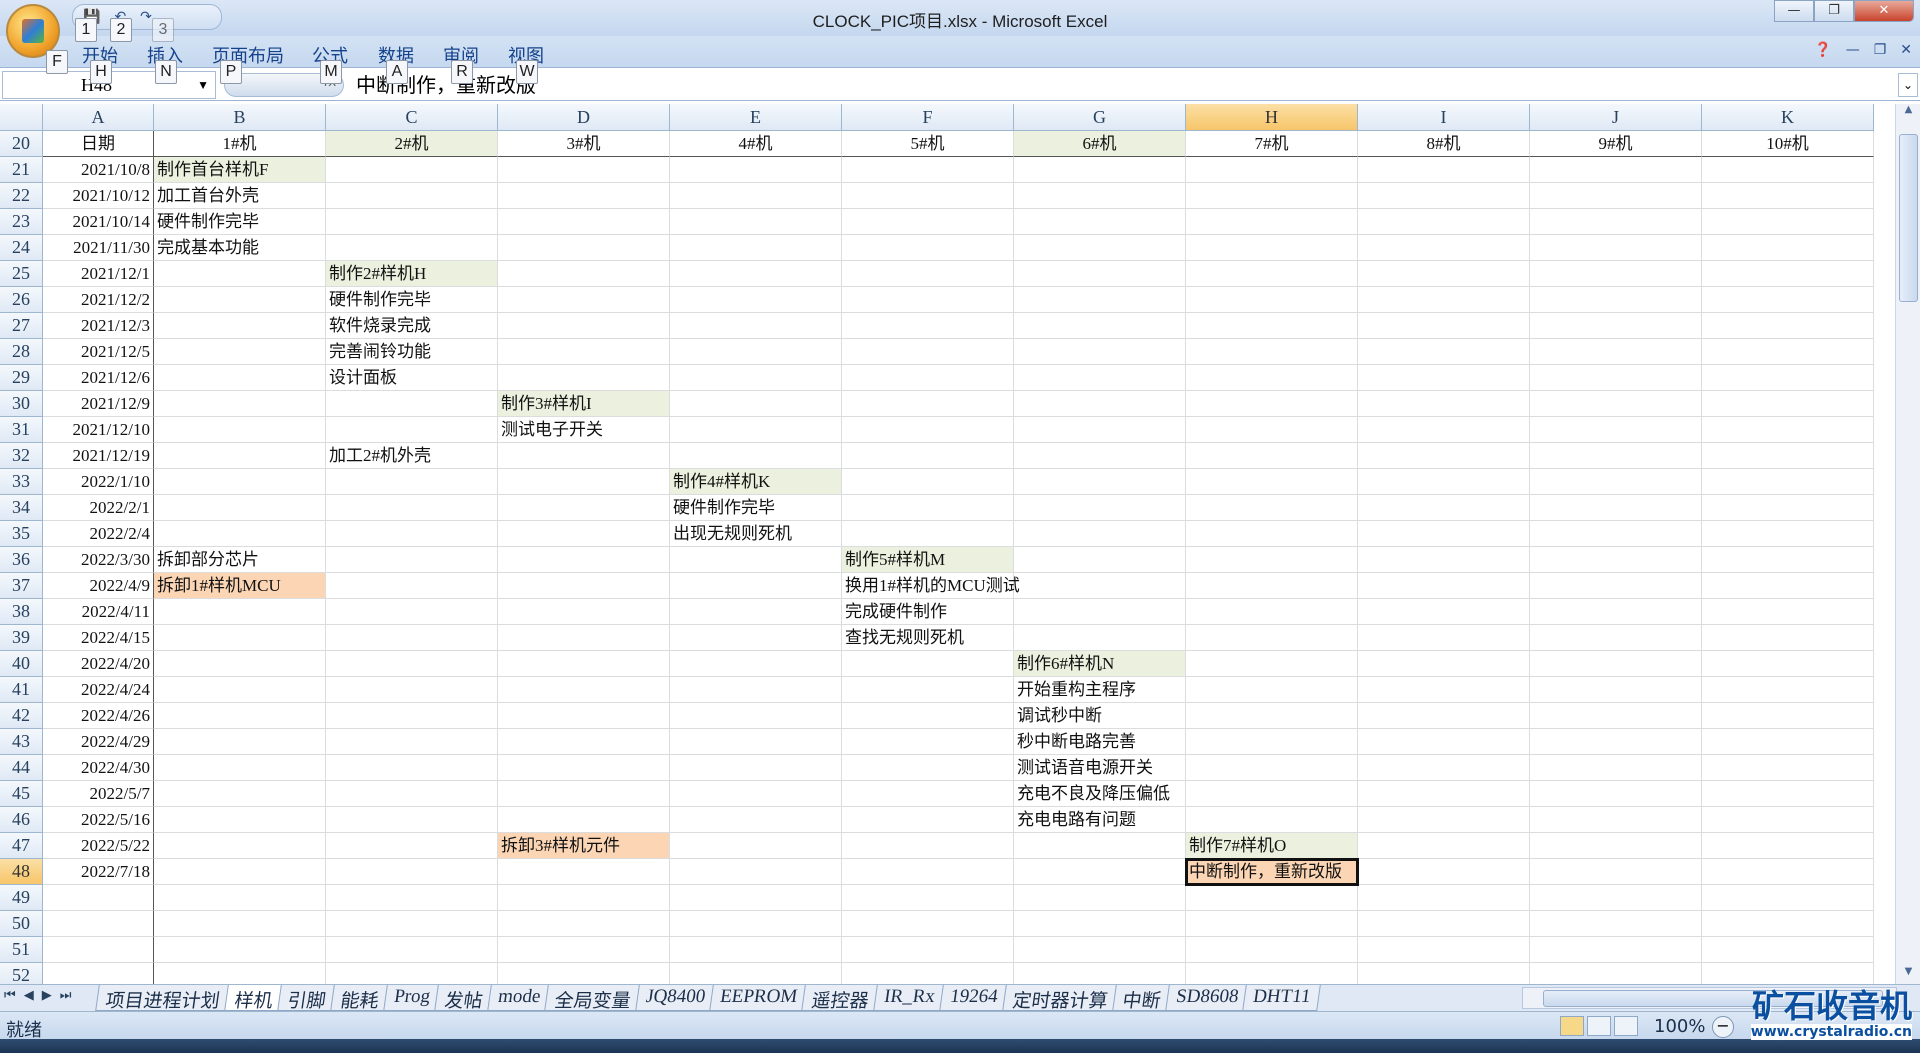 This screenshot has width=1920, height=1053. What do you see at coordinates (756, 846) in the screenshot?
I see `cell-E47` at bounding box center [756, 846].